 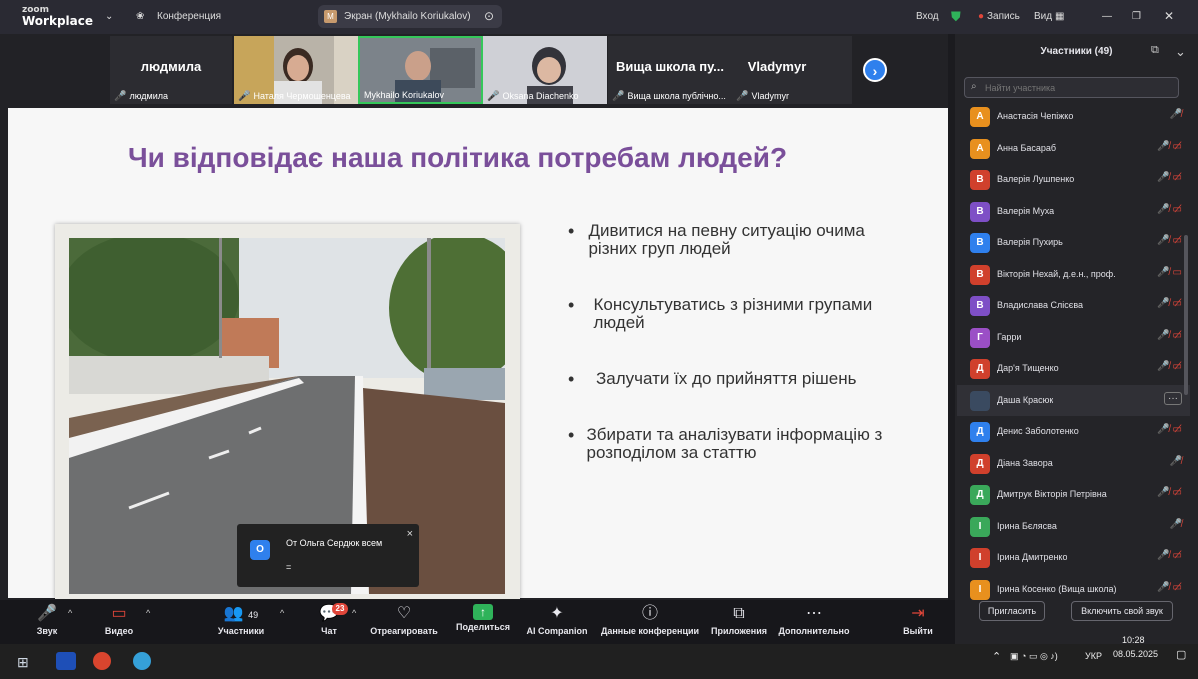 What do you see at coordinates (1073, 589) in the screenshot?
I see `participant-row: І Ірина Косенко (Вища школа) 🎤̸ ▭̸` at bounding box center [1073, 589].